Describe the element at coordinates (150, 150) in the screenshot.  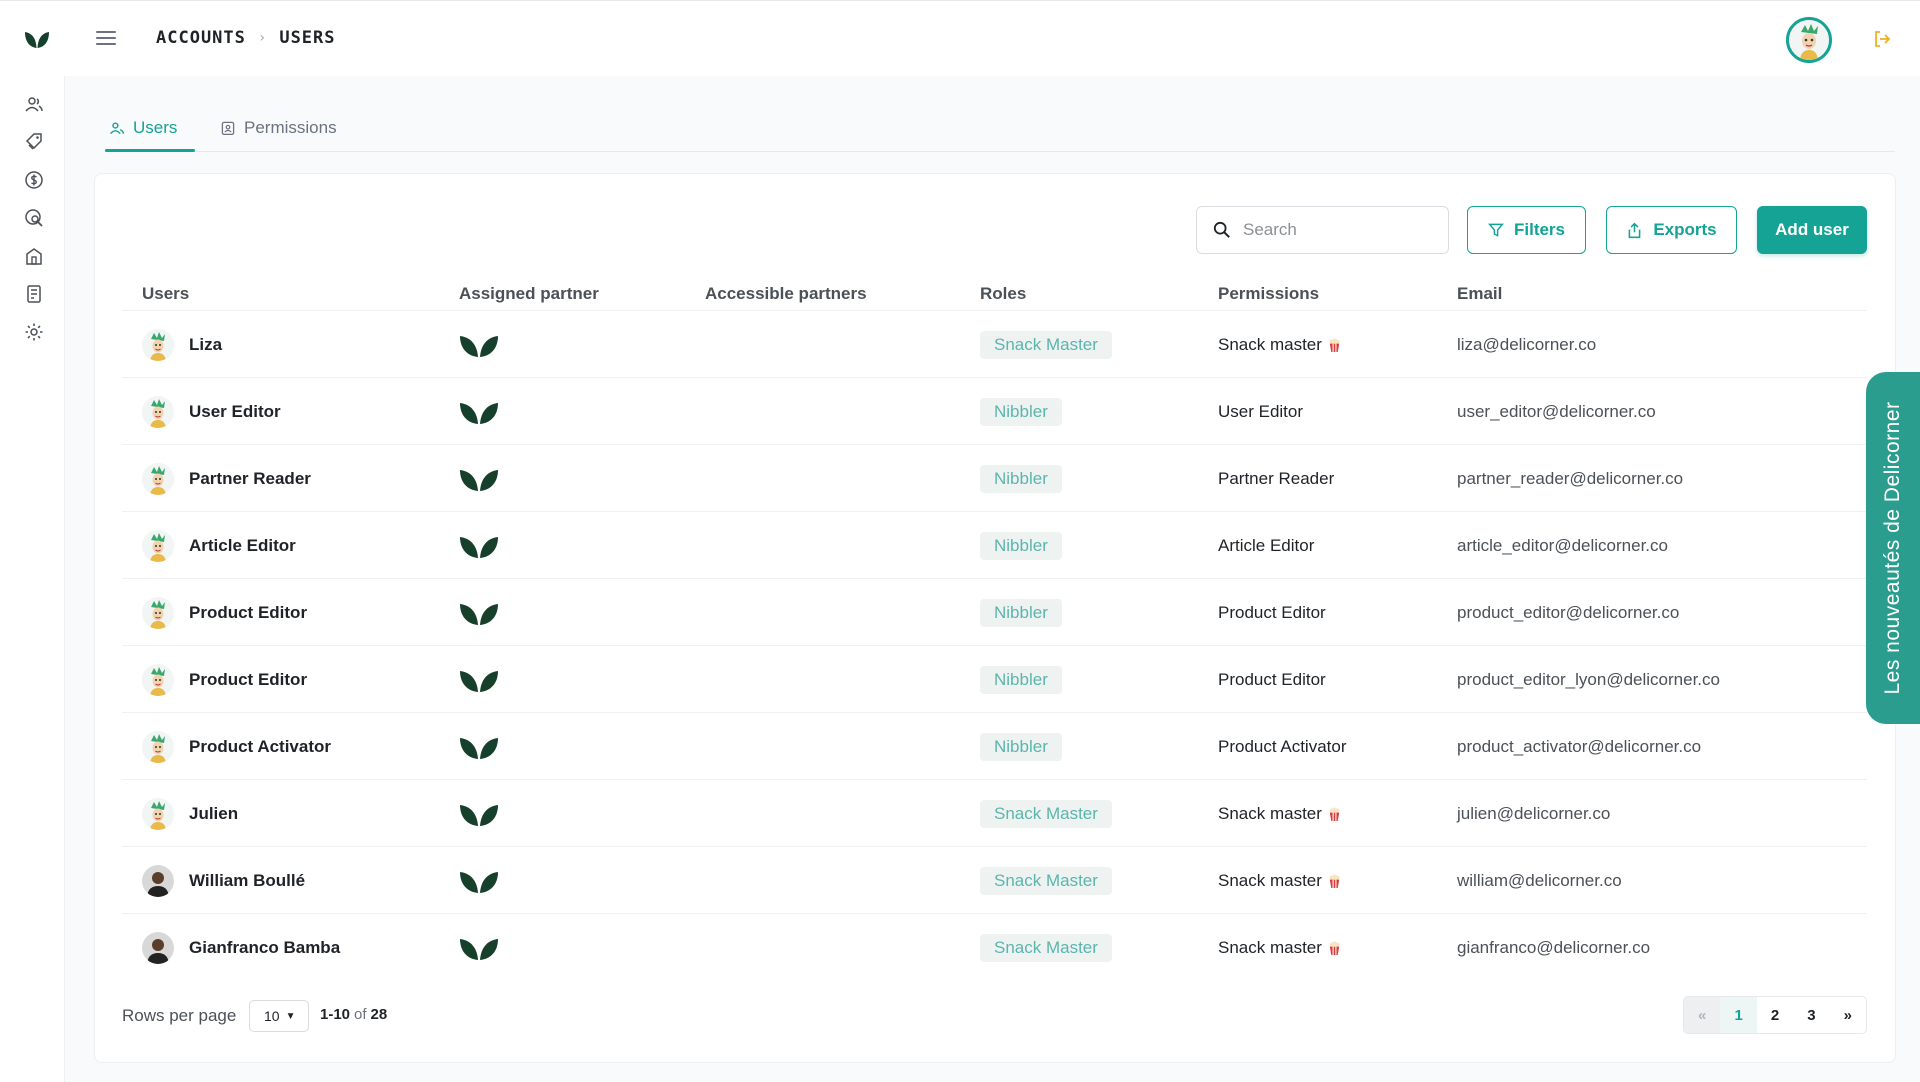
I see `active-tab-indicator` at that location.